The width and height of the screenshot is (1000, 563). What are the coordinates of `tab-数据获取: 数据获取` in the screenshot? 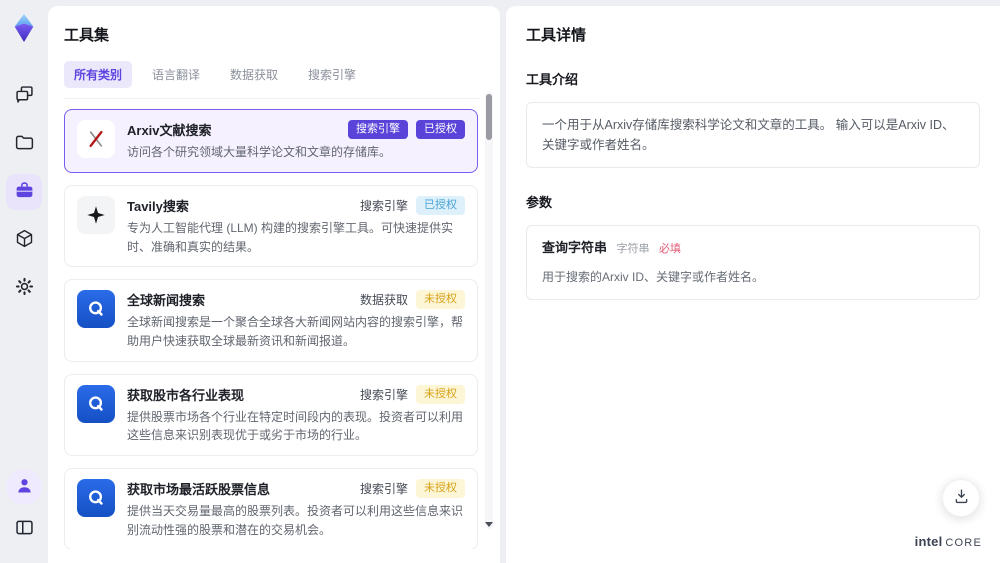 It's located at (254, 74).